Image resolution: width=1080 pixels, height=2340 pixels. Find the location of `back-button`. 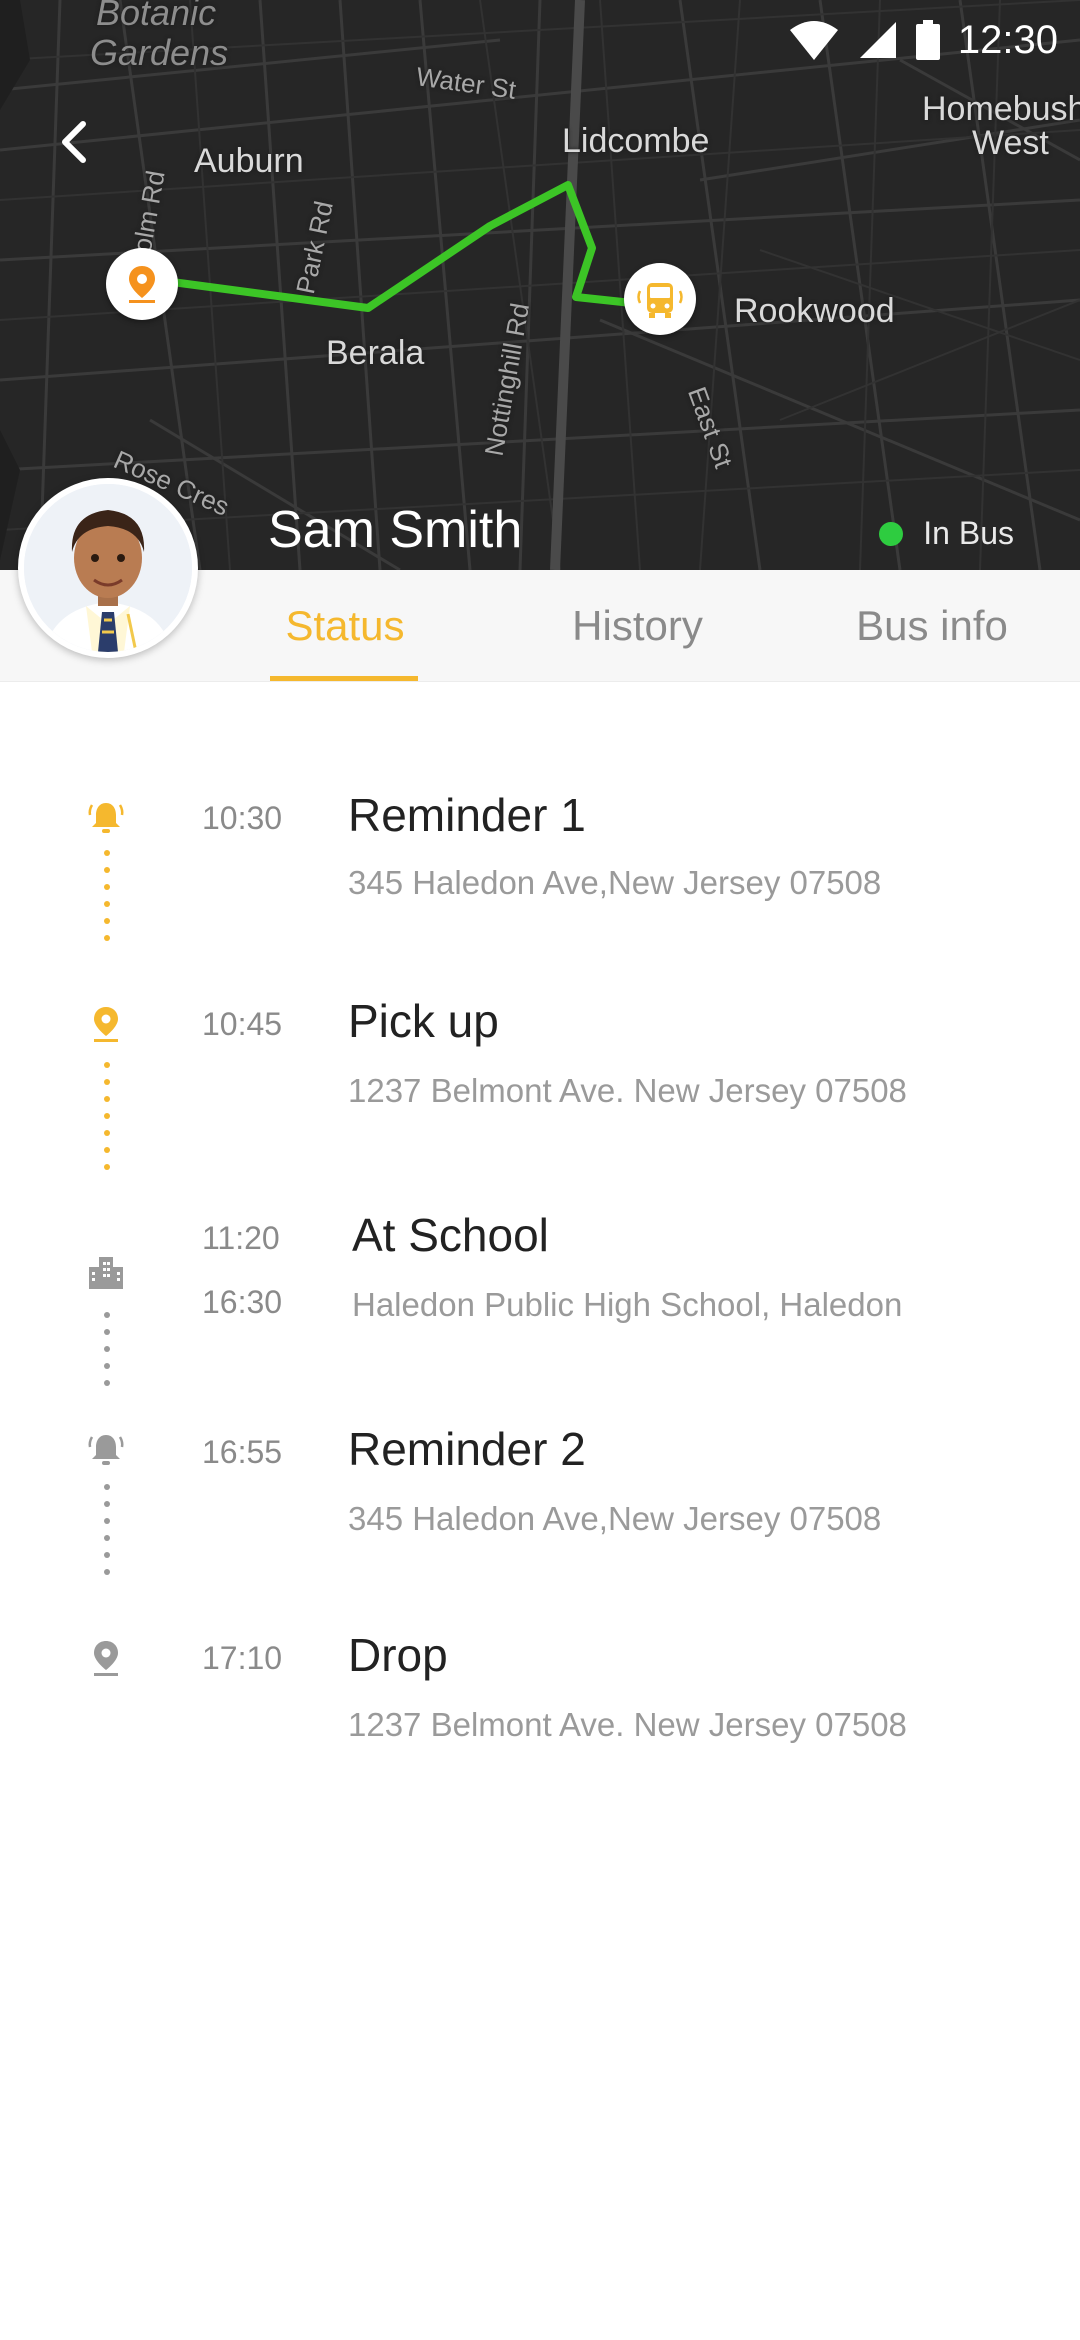

back-button is located at coordinates (74, 142).